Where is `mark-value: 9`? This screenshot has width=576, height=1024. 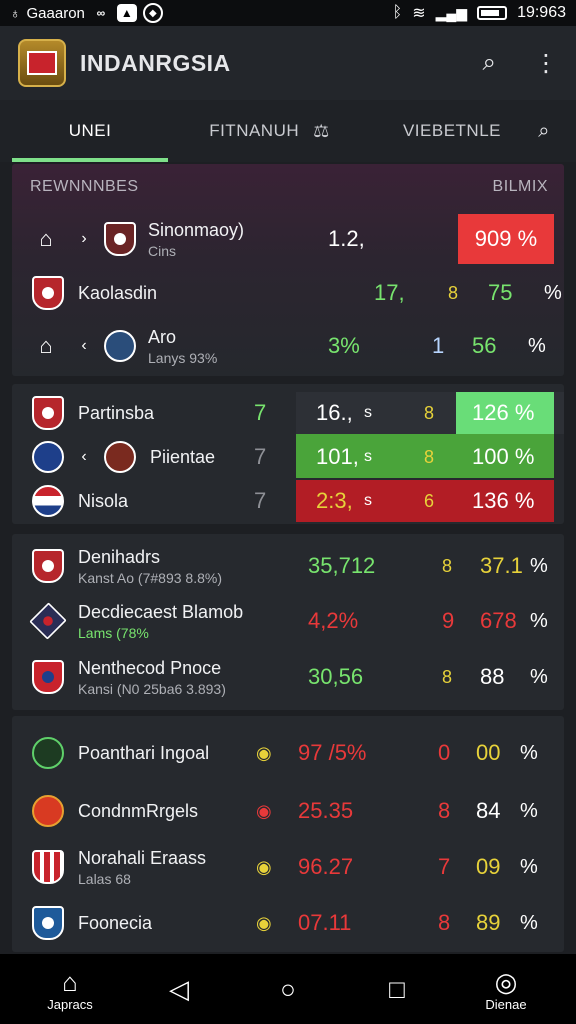 mark-value: 9 is located at coordinates (448, 620).